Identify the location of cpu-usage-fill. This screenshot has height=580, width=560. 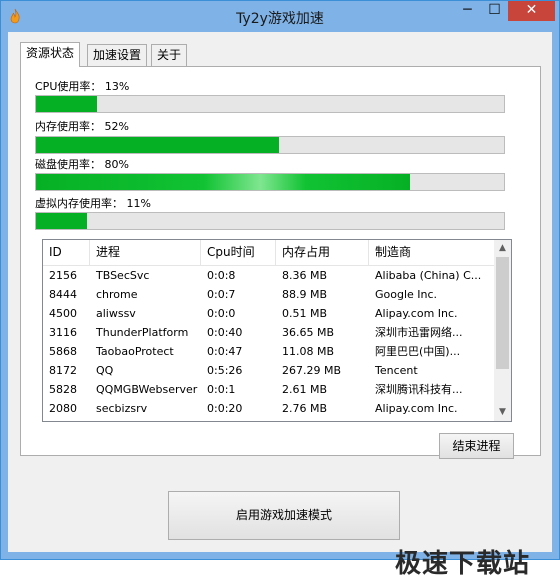
(66, 104).